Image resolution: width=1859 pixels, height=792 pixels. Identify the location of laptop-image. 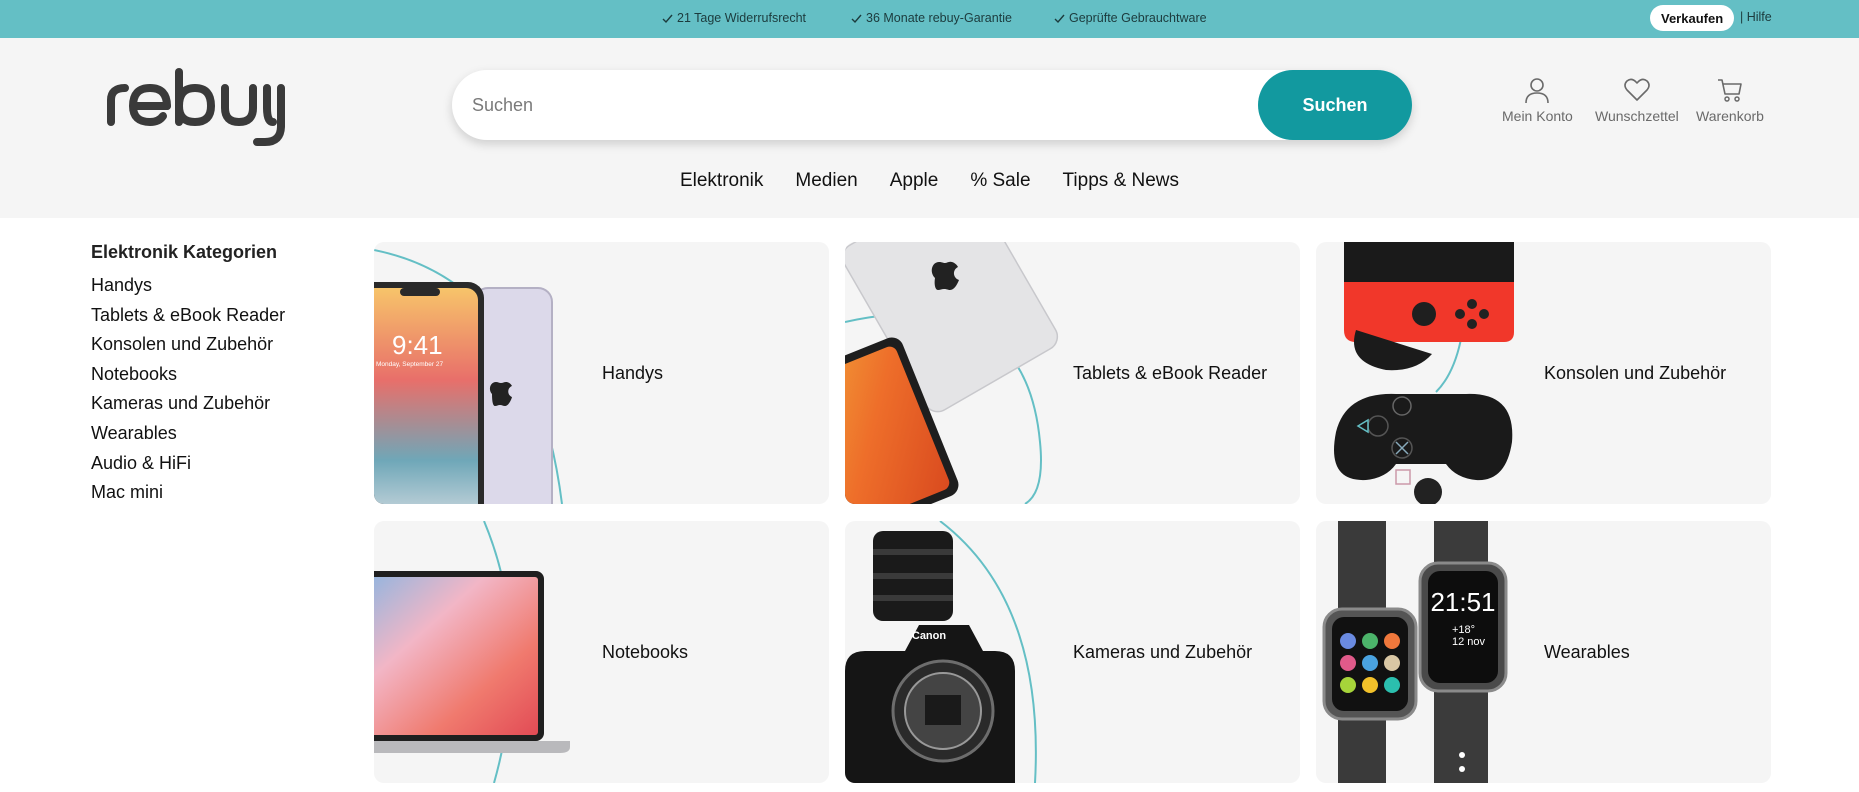
(472, 652).